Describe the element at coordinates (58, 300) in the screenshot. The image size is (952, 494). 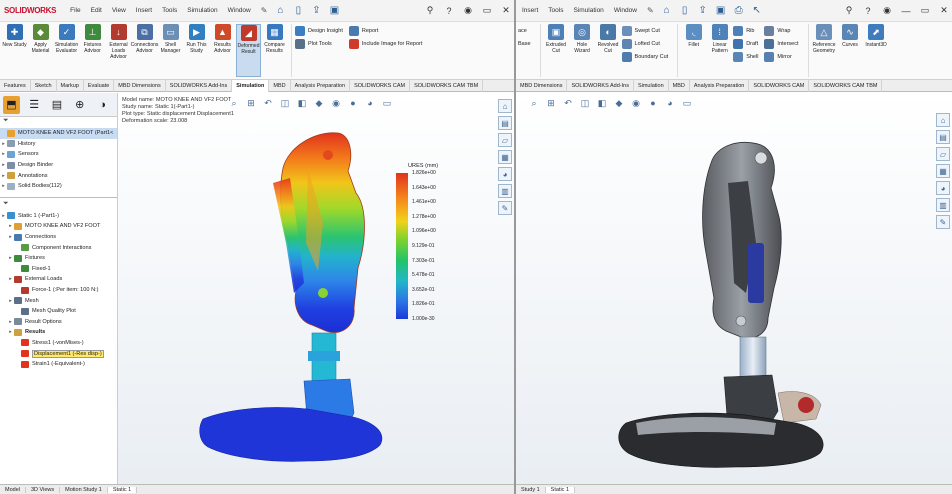
I see `sim-tree-item: ▸ Mesh` at that location.